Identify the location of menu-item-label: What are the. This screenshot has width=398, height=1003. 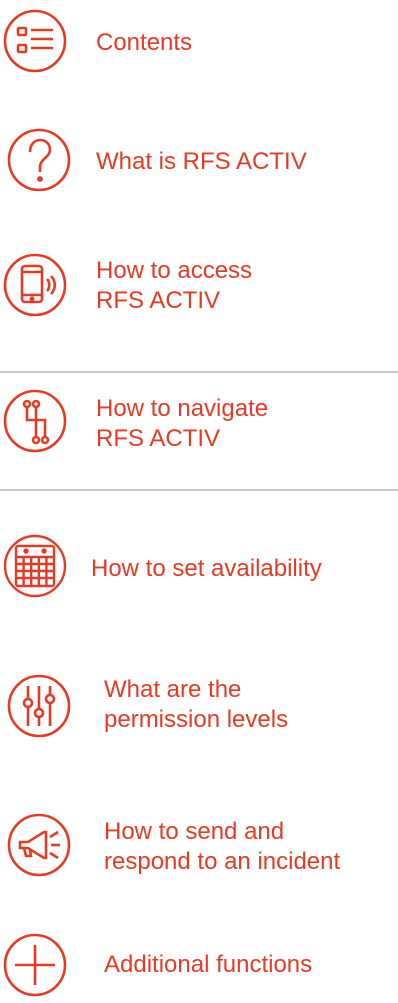
(173, 689).